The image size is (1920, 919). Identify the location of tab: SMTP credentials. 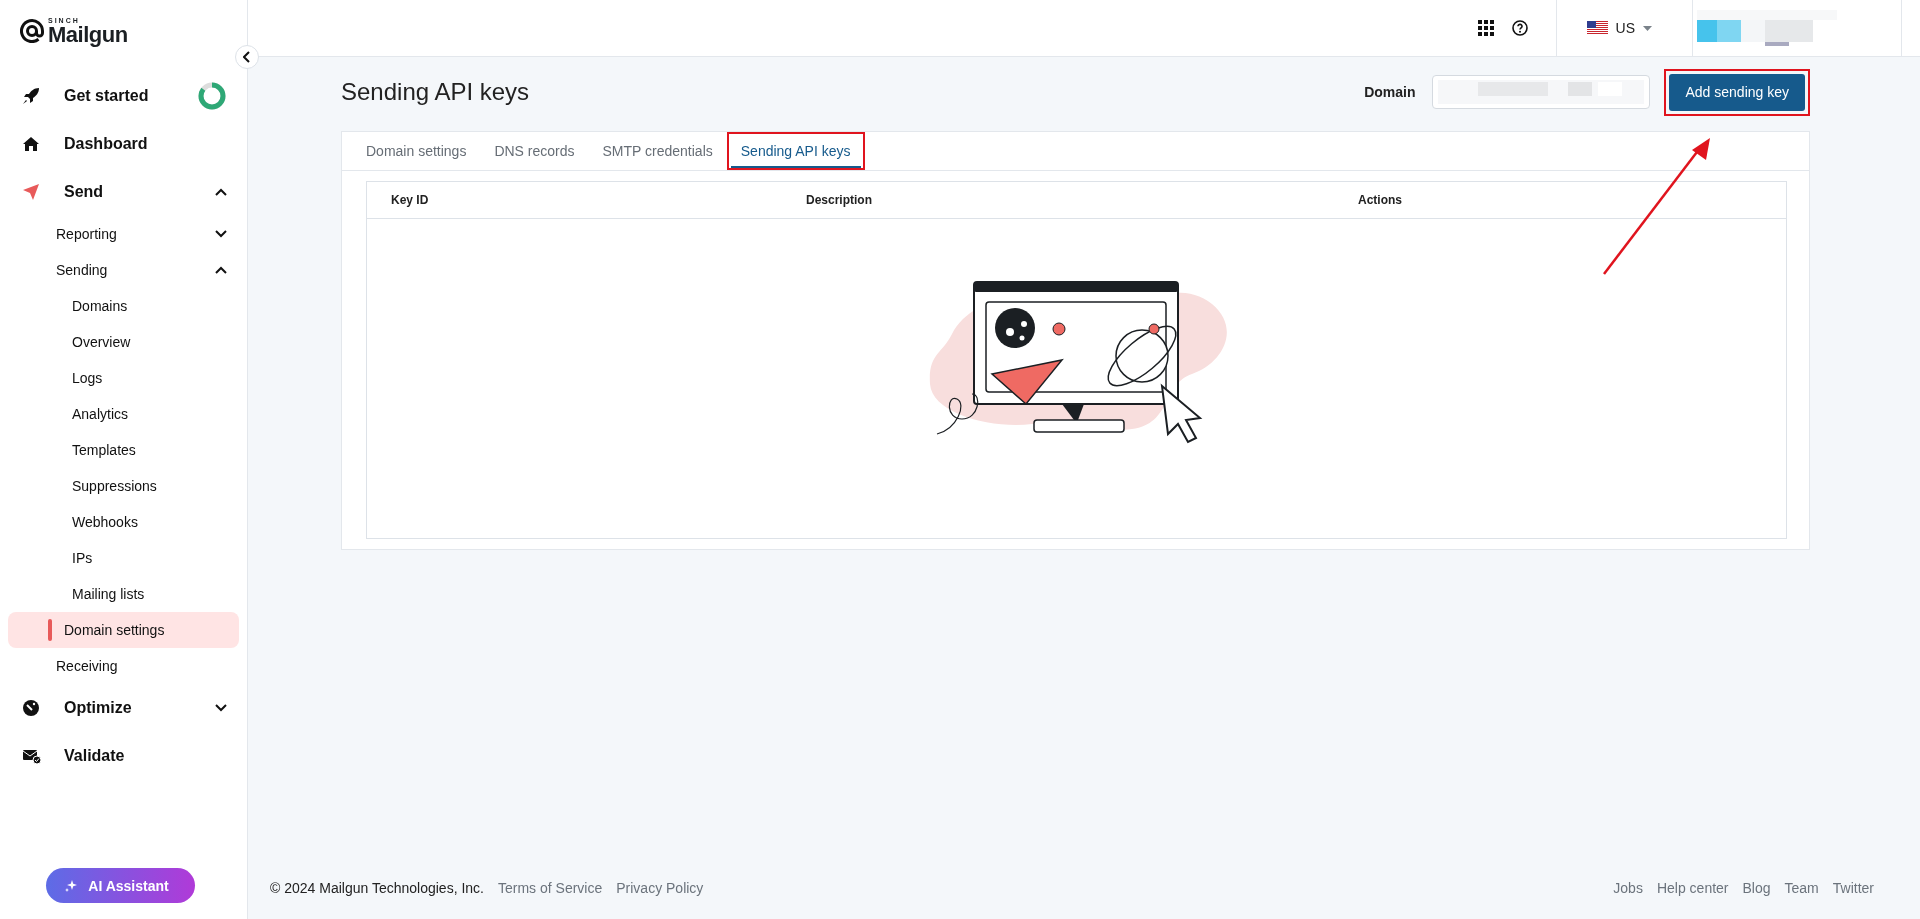
(657, 152).